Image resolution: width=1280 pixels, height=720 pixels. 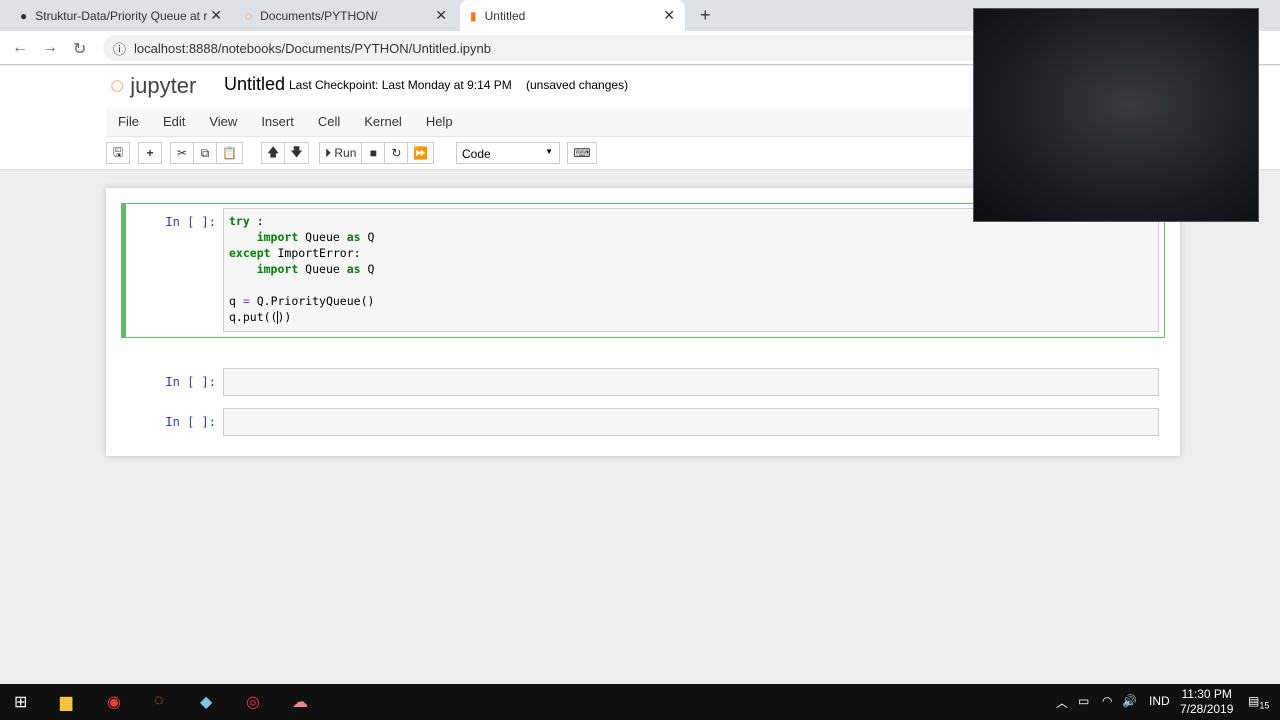 I want to click on forward-icon: →, so click(x=50, y=48).